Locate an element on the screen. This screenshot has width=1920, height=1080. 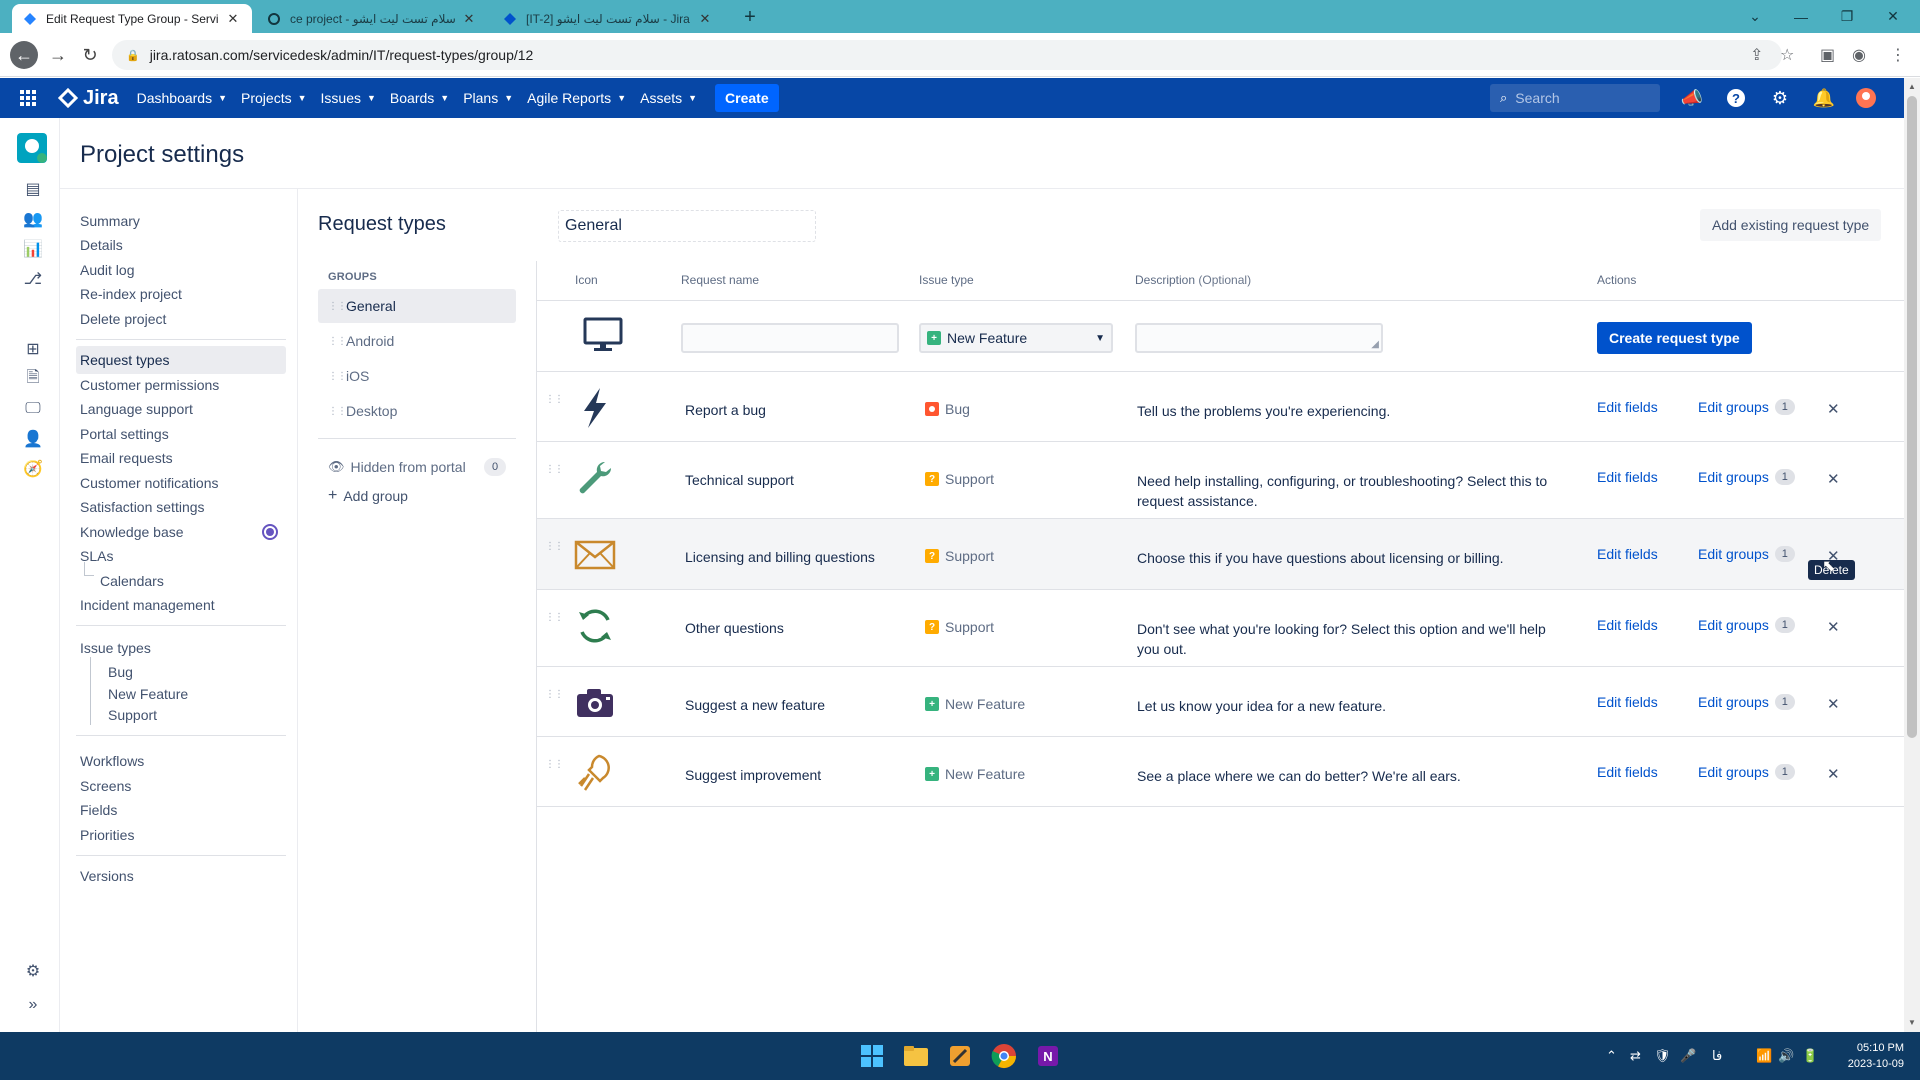
group-ios: ⋮⋮ iOS is located at coordinates (417, 376).